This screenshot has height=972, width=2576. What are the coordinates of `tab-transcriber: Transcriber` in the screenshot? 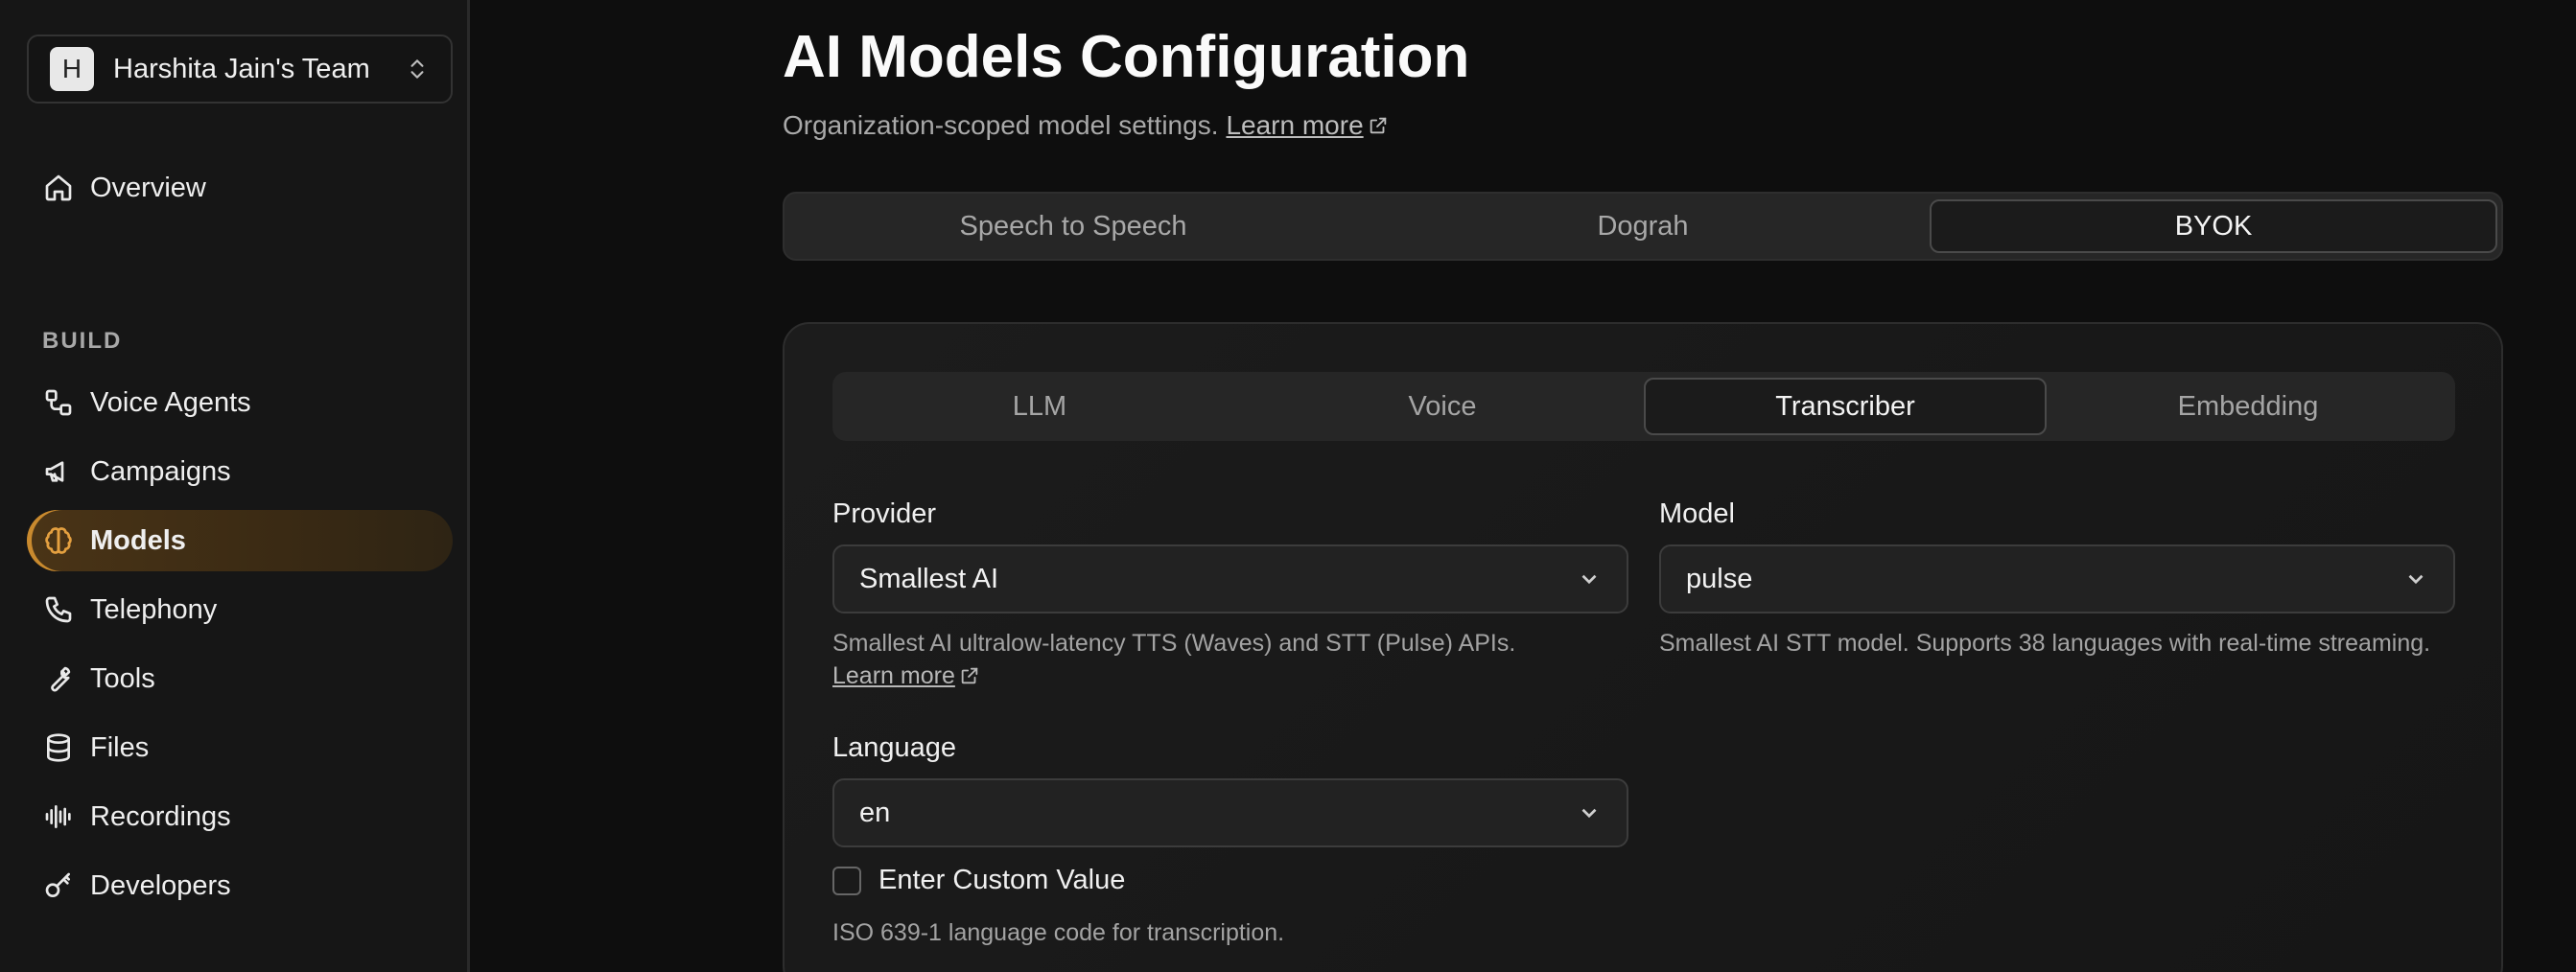 It's located at (1845, 406).